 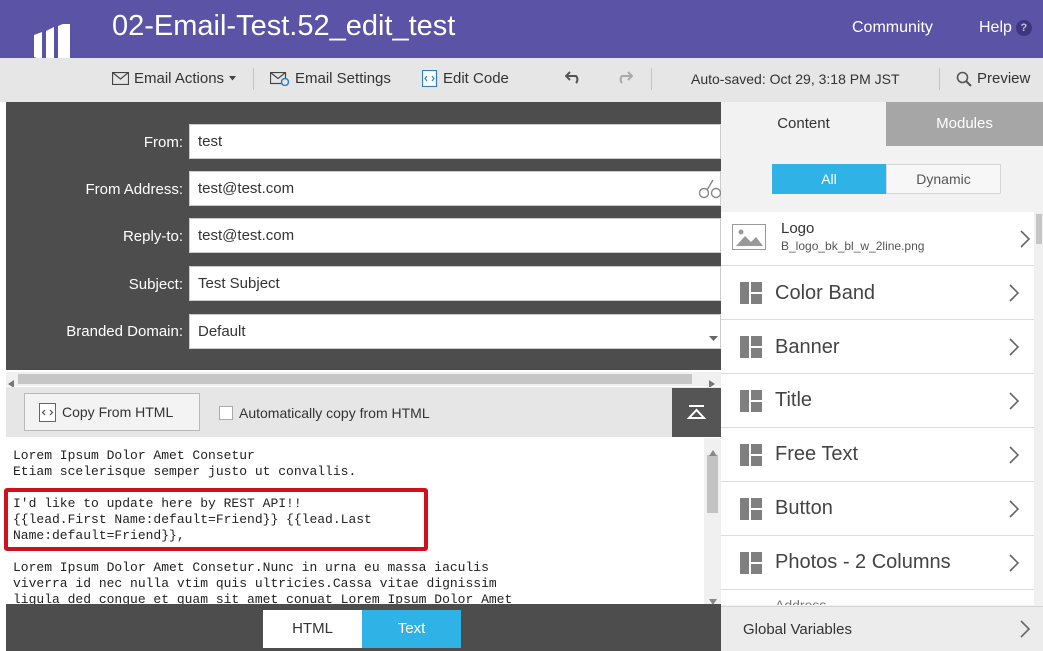 What do you see at coordinates (794, 400) in the screenshot?
I see `module-label: Title` at bounding box center [794, 400].